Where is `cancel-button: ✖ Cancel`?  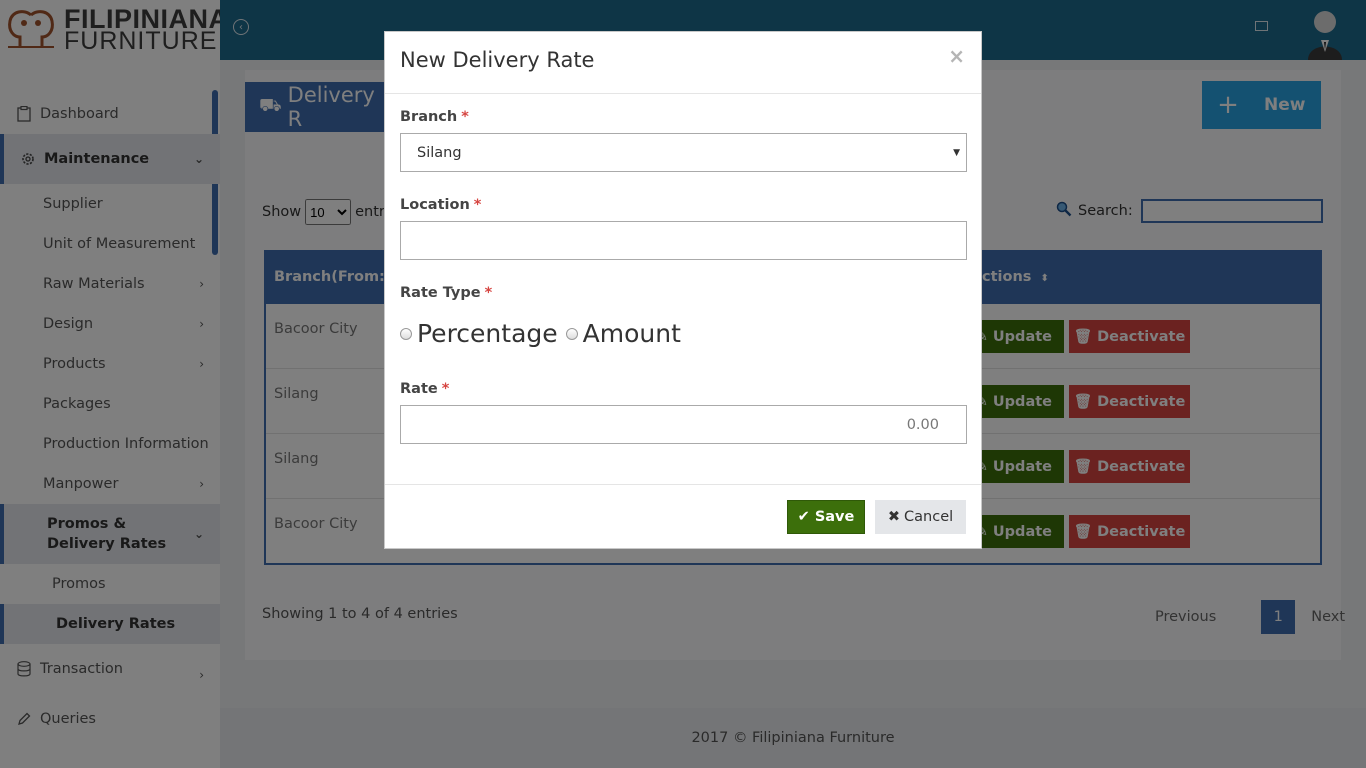
cancel-button: ✖ Cancel is located at coordinates (920, 517).